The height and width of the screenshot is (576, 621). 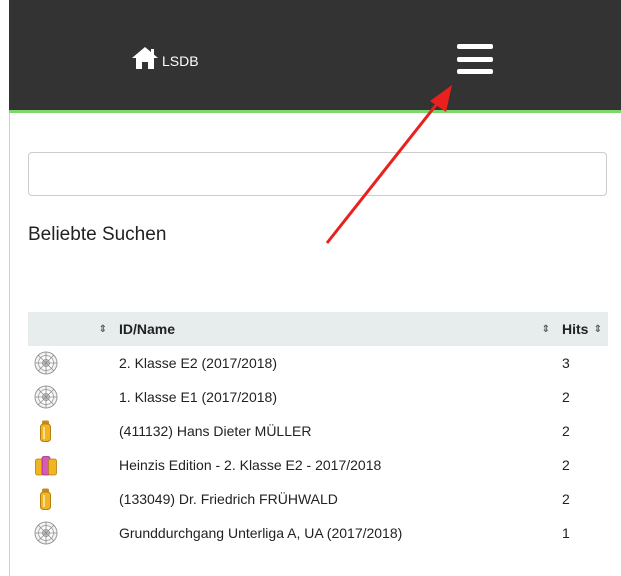 What do you see at coordinates (70, 329) in the screenshot?
I see `column-header-icon: ⇕` at bounding box center [70, 329].